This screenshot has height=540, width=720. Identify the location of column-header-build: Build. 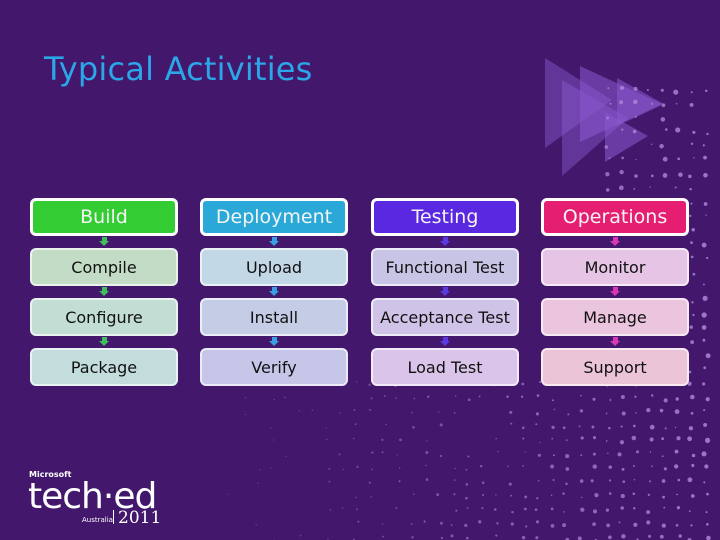
(104, 217).